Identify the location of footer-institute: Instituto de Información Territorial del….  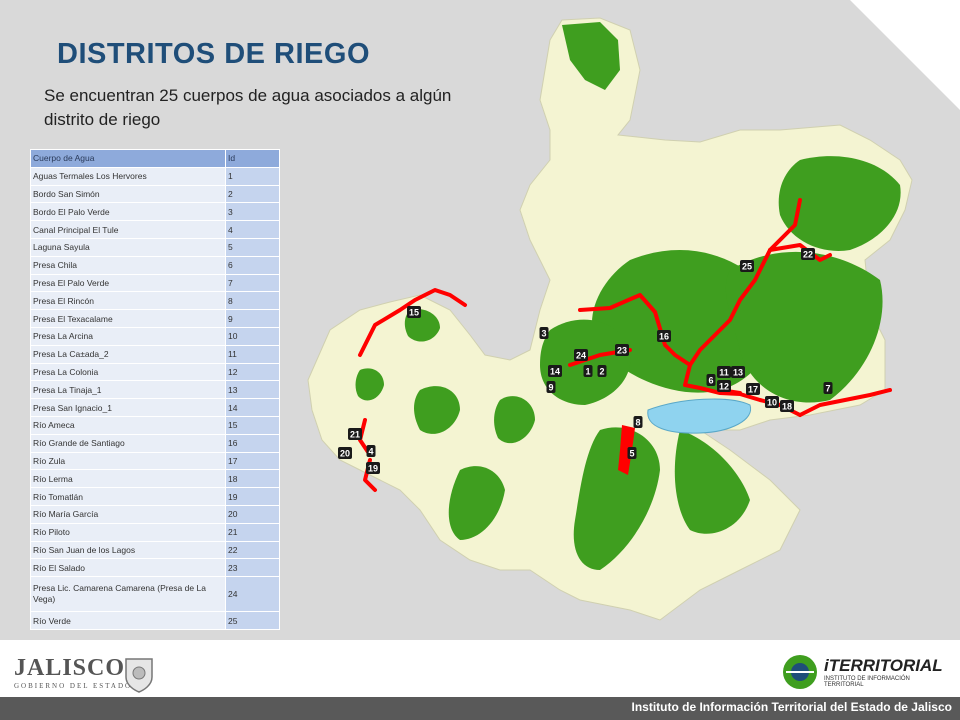
(791, 707).